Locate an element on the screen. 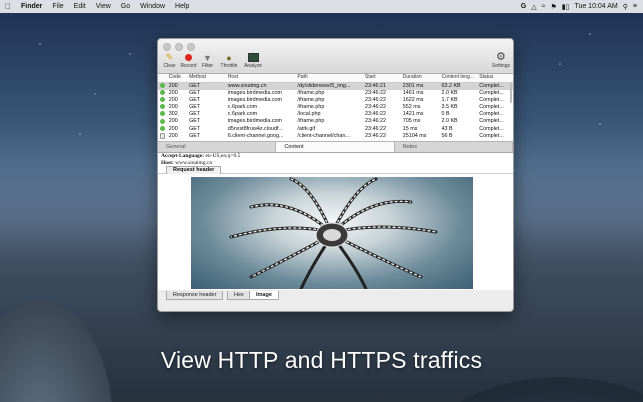  cell-host: www.sinaimg.cn is located at coordinates (247, 86).